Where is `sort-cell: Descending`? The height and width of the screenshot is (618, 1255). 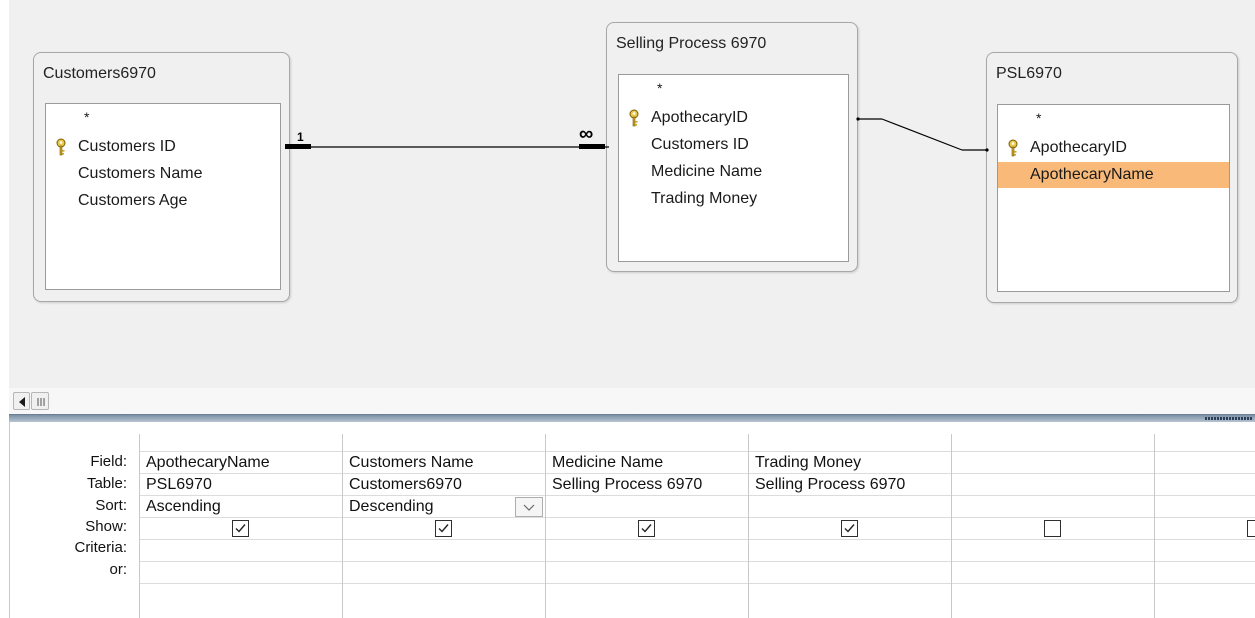 sort-cell: Descending is located at coordinates (444, 507).